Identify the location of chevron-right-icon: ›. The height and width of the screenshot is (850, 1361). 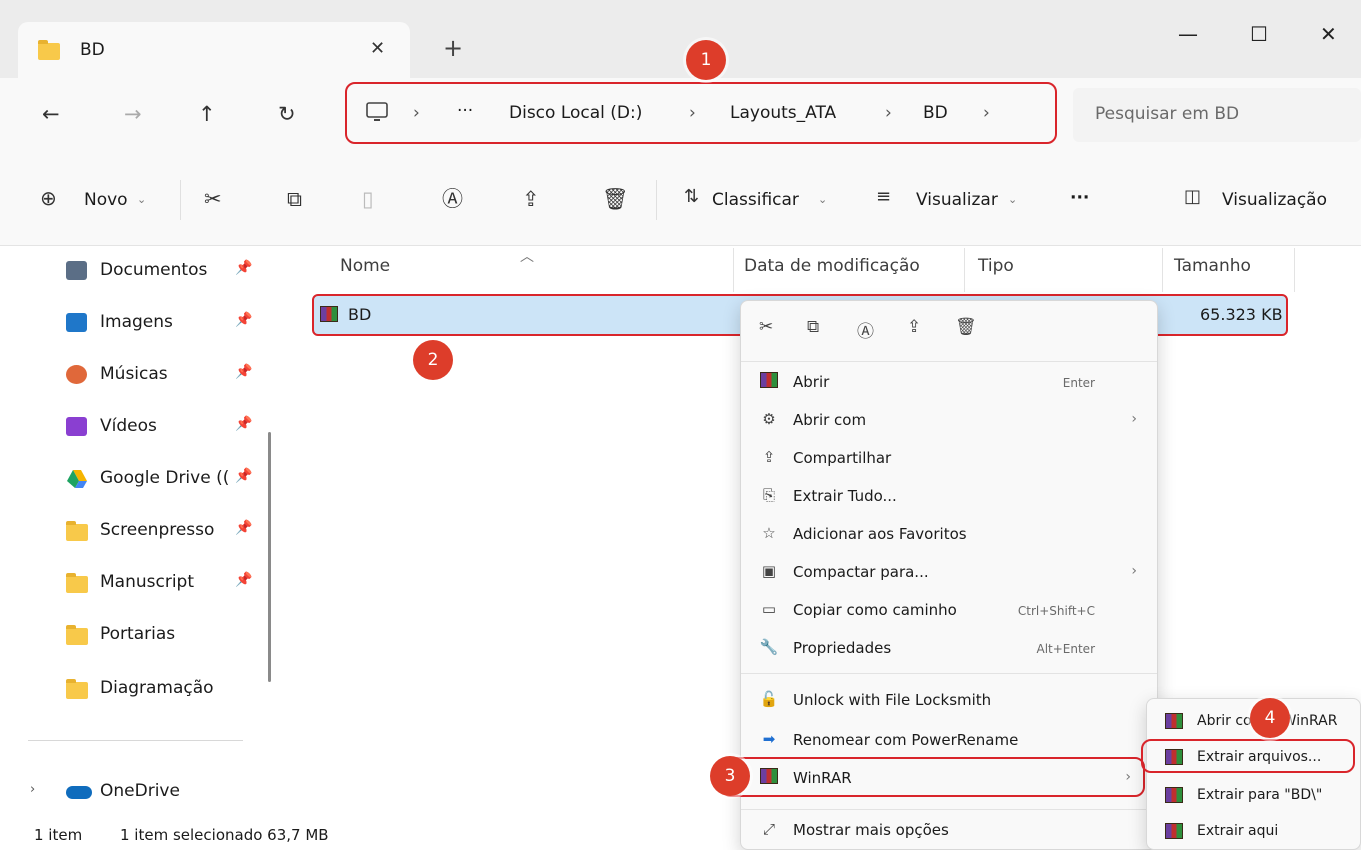
(1134, 419).